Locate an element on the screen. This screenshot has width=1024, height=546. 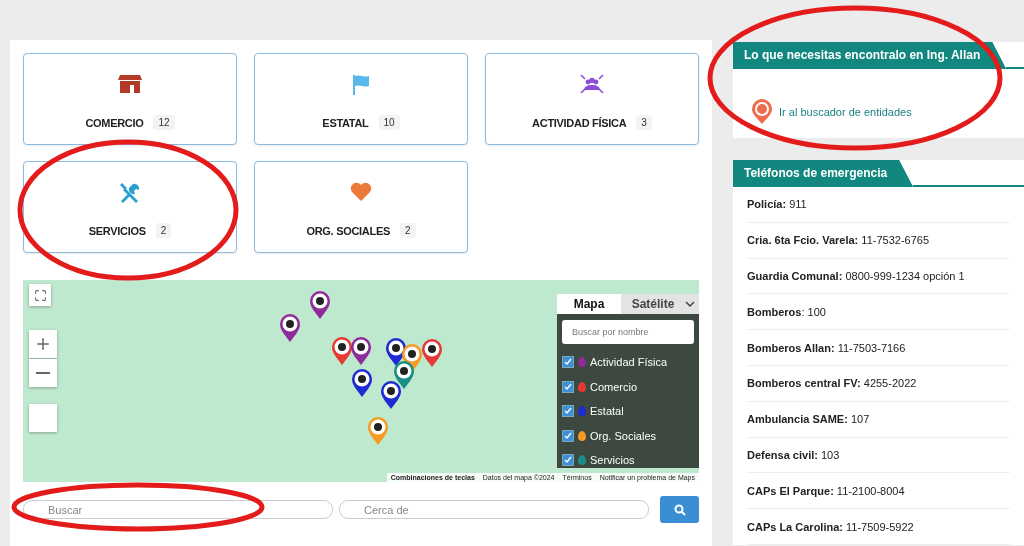
contact-name: Bomberos central FV: is located at coordinates (804, 383).